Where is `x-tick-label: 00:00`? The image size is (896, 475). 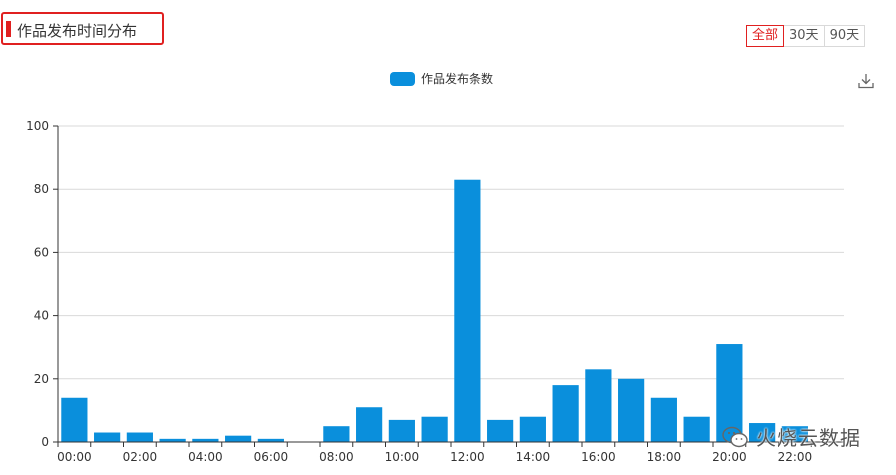 x-tick-label: 00:00 is located at coordinates (74, 457).